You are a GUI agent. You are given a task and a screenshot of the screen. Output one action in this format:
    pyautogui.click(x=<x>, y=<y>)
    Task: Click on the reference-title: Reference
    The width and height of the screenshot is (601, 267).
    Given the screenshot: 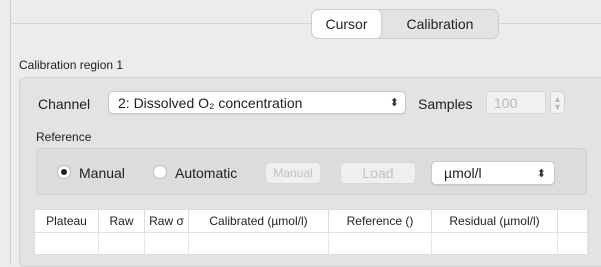 What is the action you would take?
    pyautogui.click(x=64, y=137)
    